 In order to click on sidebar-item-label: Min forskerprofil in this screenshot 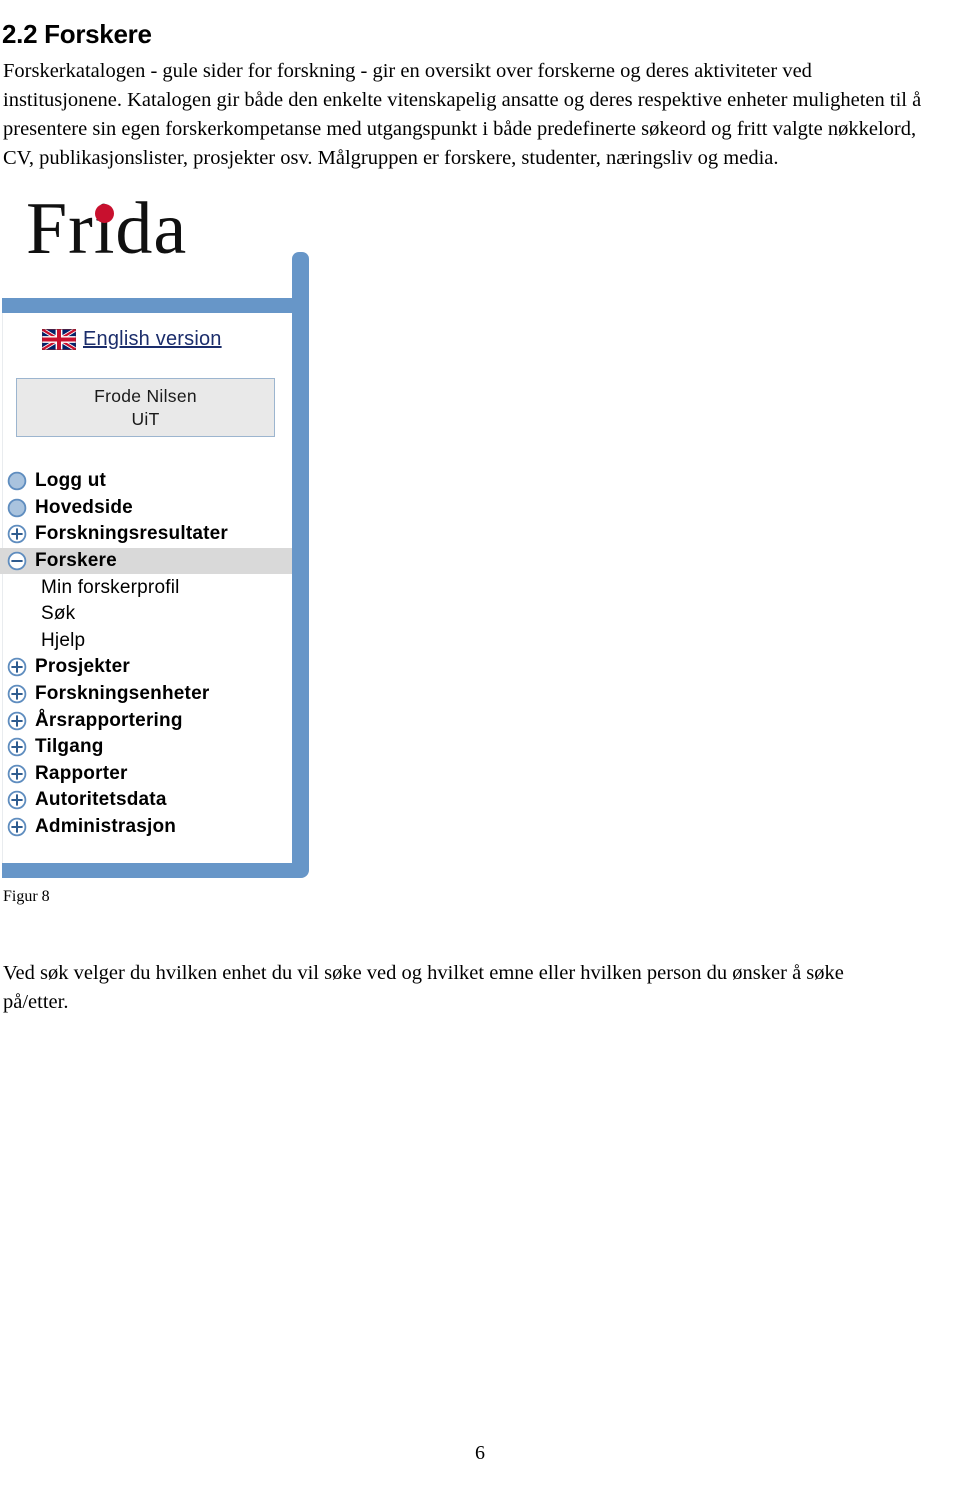, I will do `click(110, 587)`.